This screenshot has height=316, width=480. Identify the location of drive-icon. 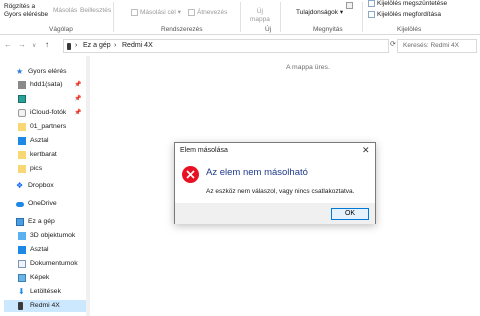
(22, 85).